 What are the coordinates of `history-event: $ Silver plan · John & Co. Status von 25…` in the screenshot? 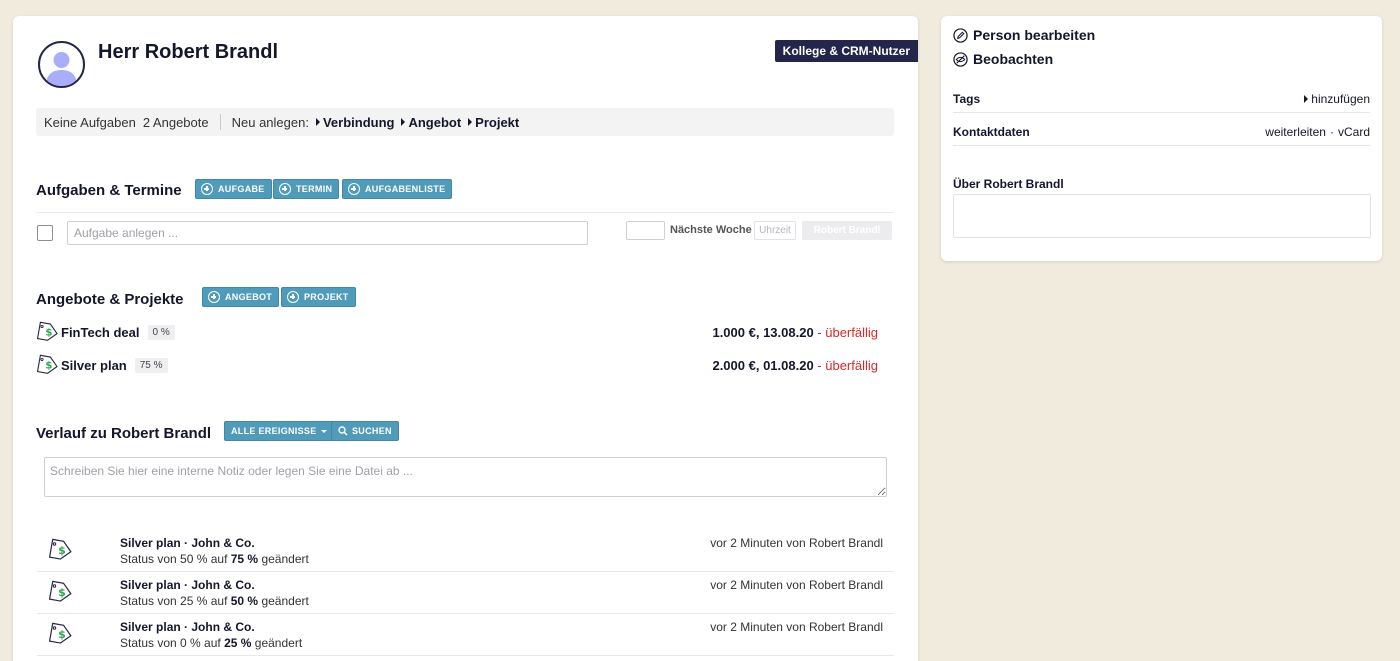 It's located at (465, 593).